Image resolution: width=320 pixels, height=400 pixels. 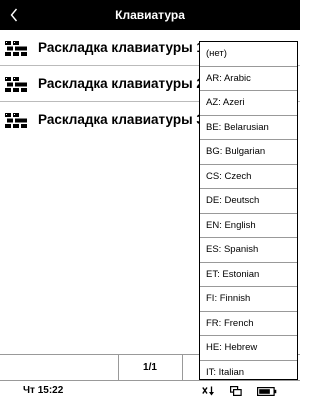 I want to click on language-option: ET: Estonian, so click(x=248, y=275).